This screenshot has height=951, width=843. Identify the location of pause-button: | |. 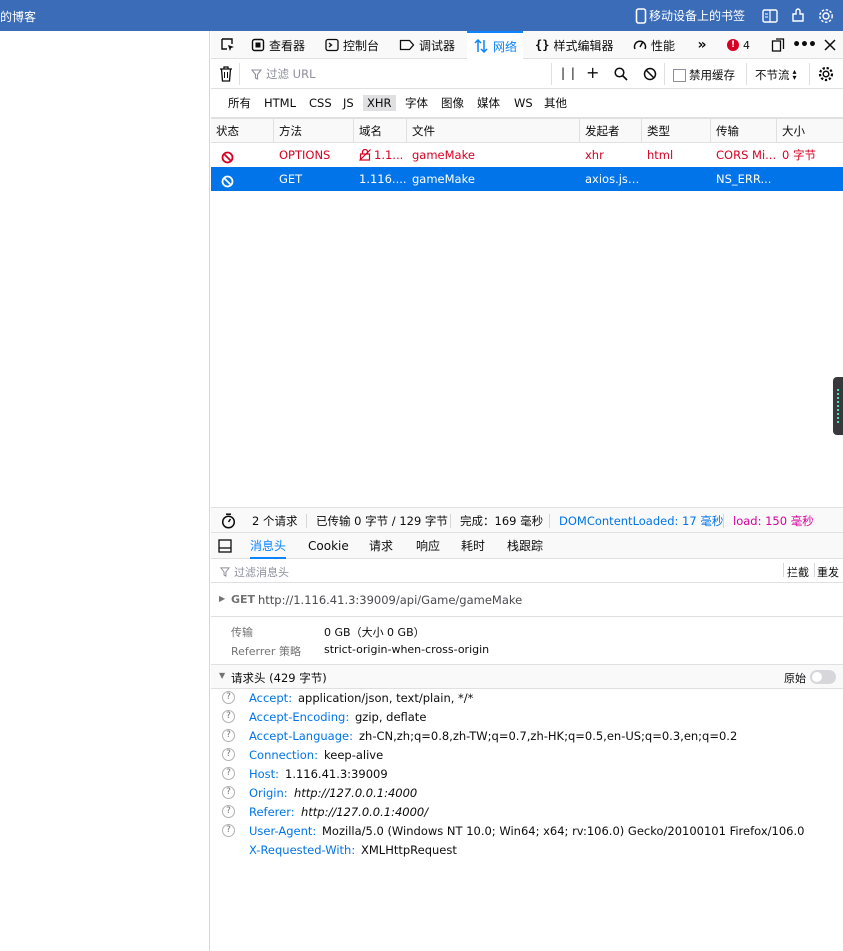
(568, 73).